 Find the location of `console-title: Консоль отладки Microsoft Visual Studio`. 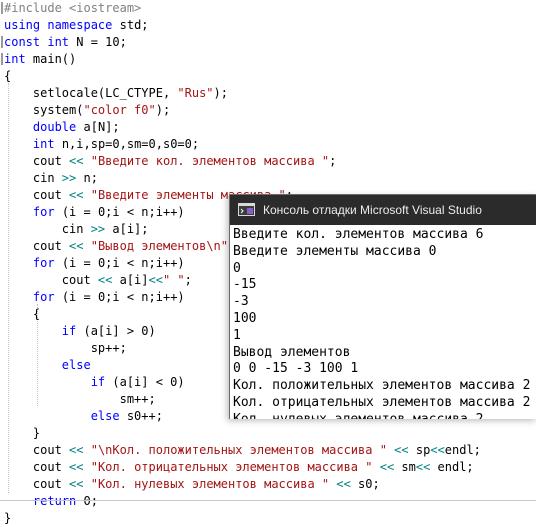

console-title: Консоль отладки Microsoft Visual Studio is located at coordinates (372, 210).